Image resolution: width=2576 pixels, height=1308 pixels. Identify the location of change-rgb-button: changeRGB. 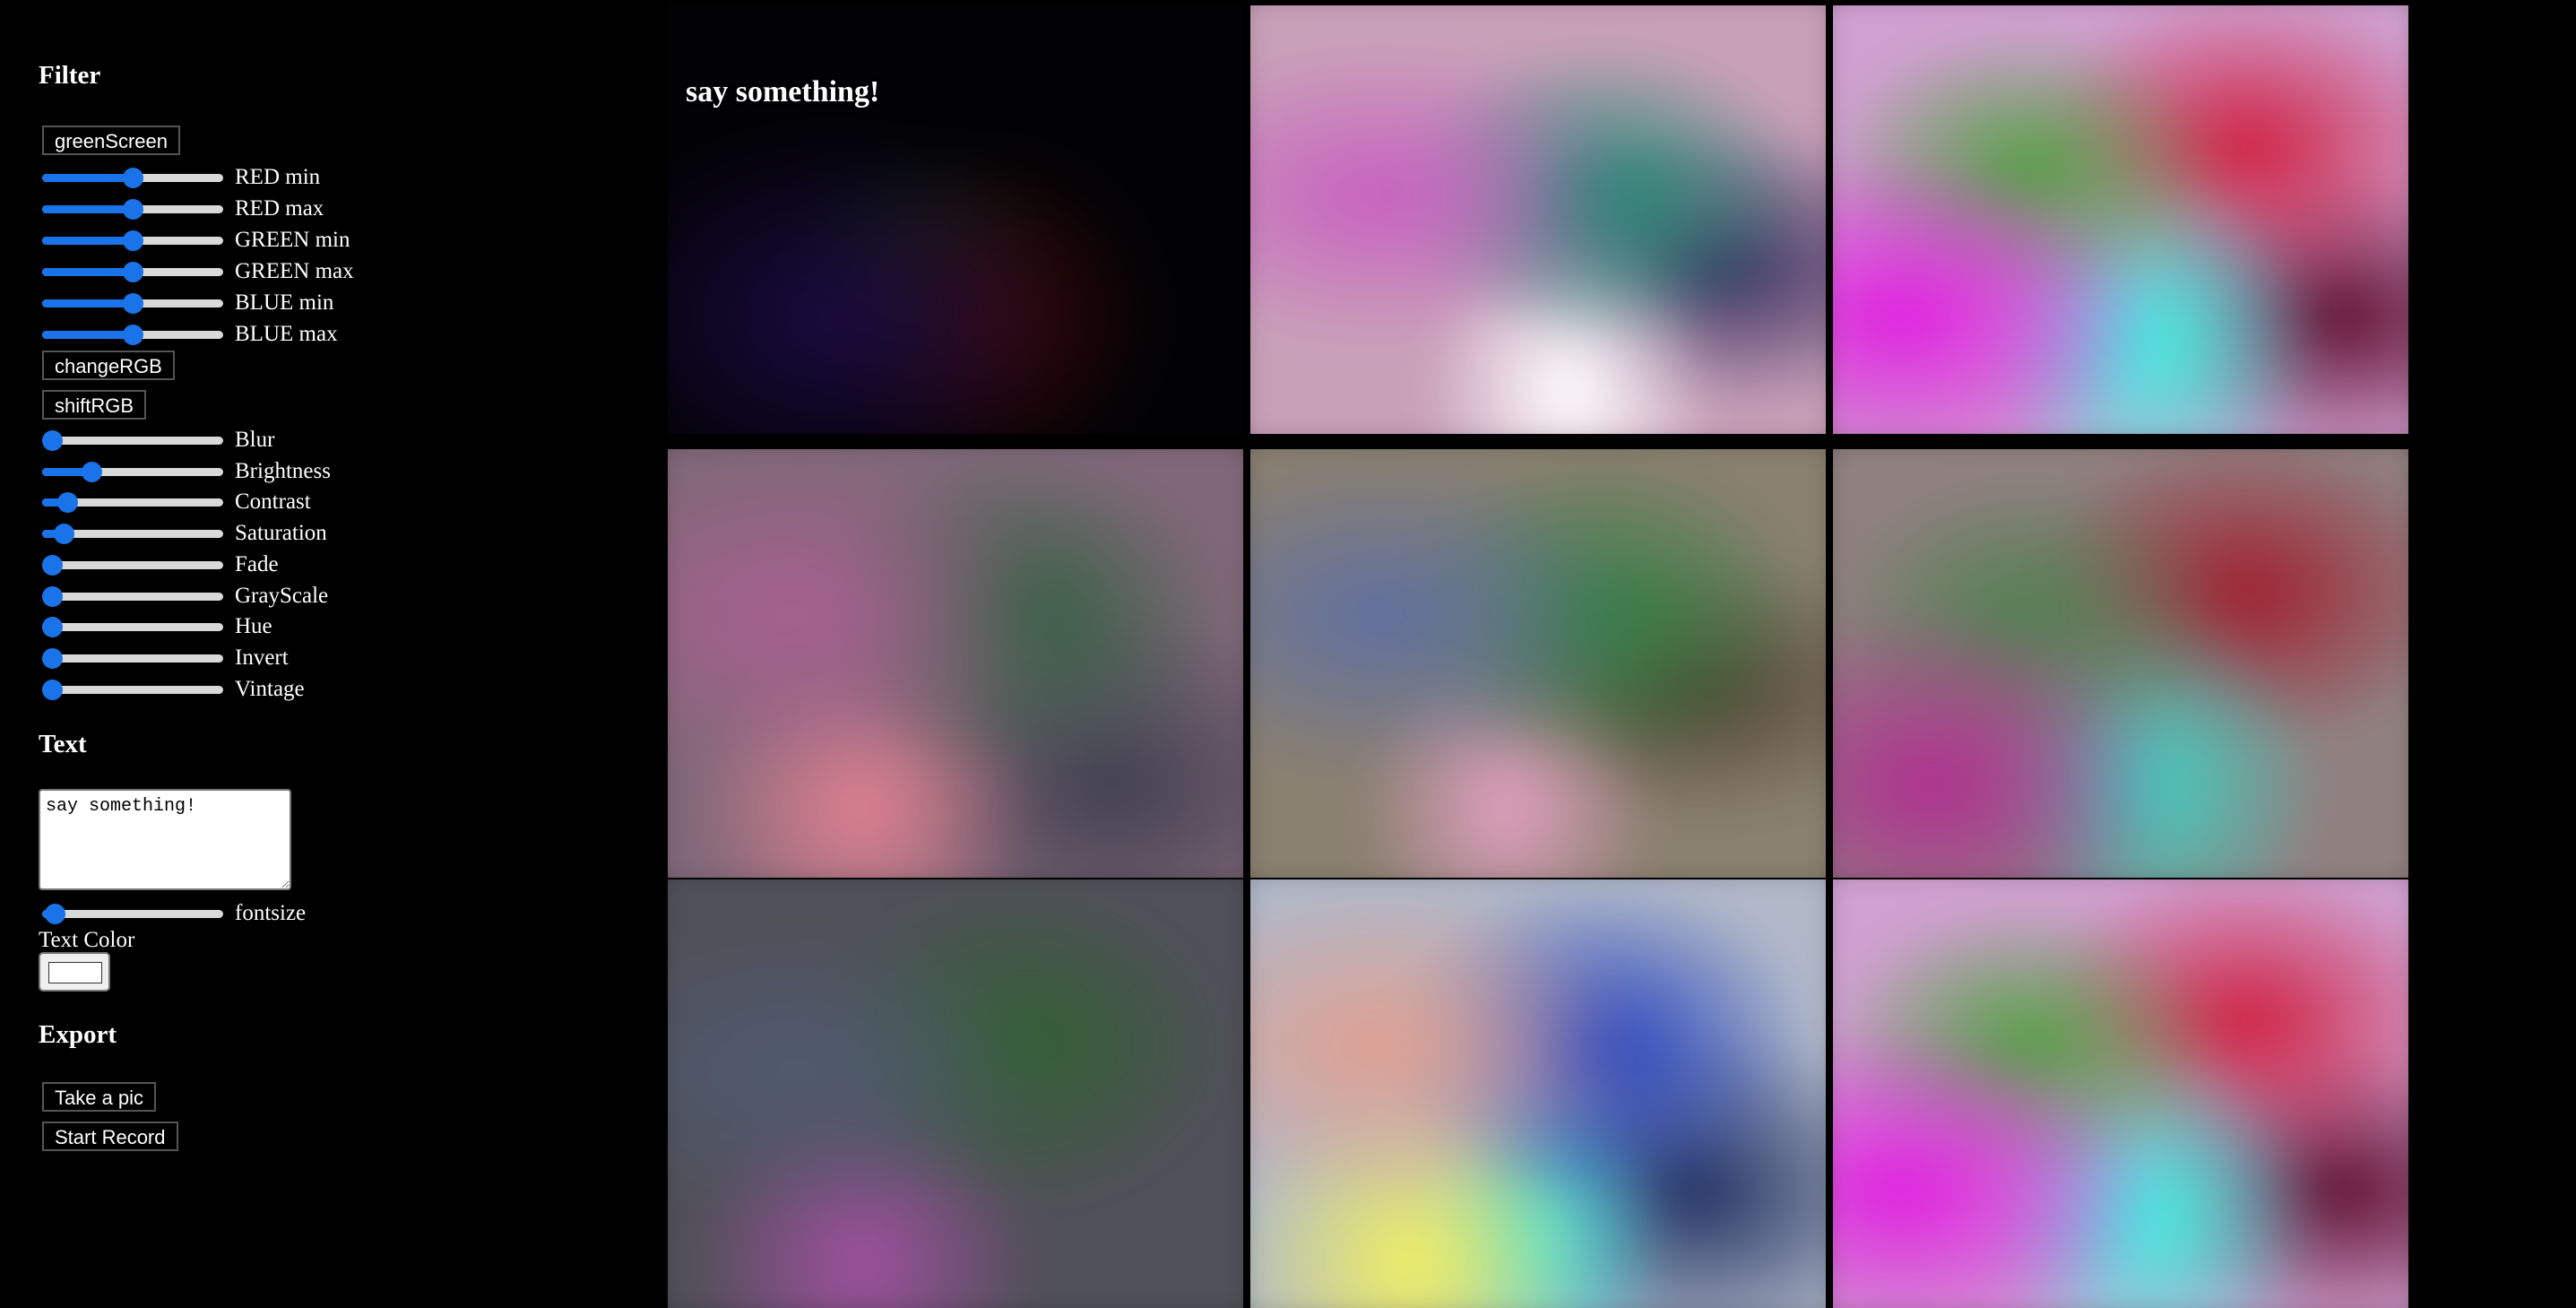
(108, 365).